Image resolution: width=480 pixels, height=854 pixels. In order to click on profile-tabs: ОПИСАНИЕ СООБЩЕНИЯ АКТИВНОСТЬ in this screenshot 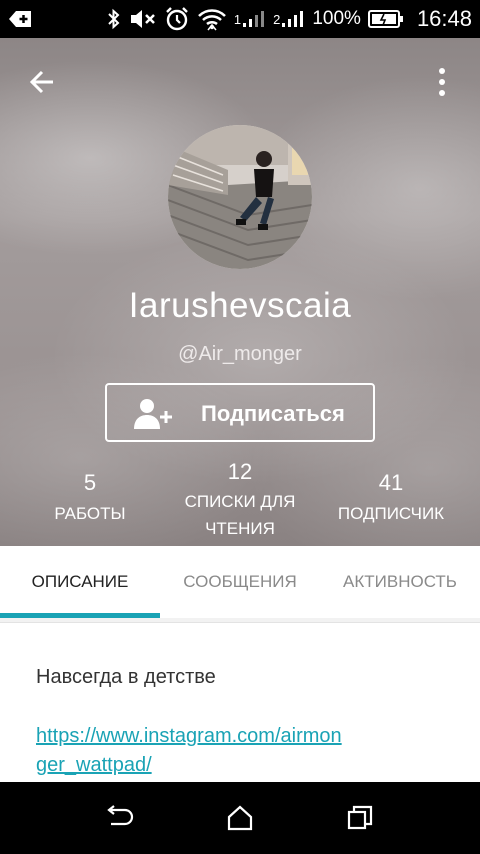, I will do `click(240, 582)`.